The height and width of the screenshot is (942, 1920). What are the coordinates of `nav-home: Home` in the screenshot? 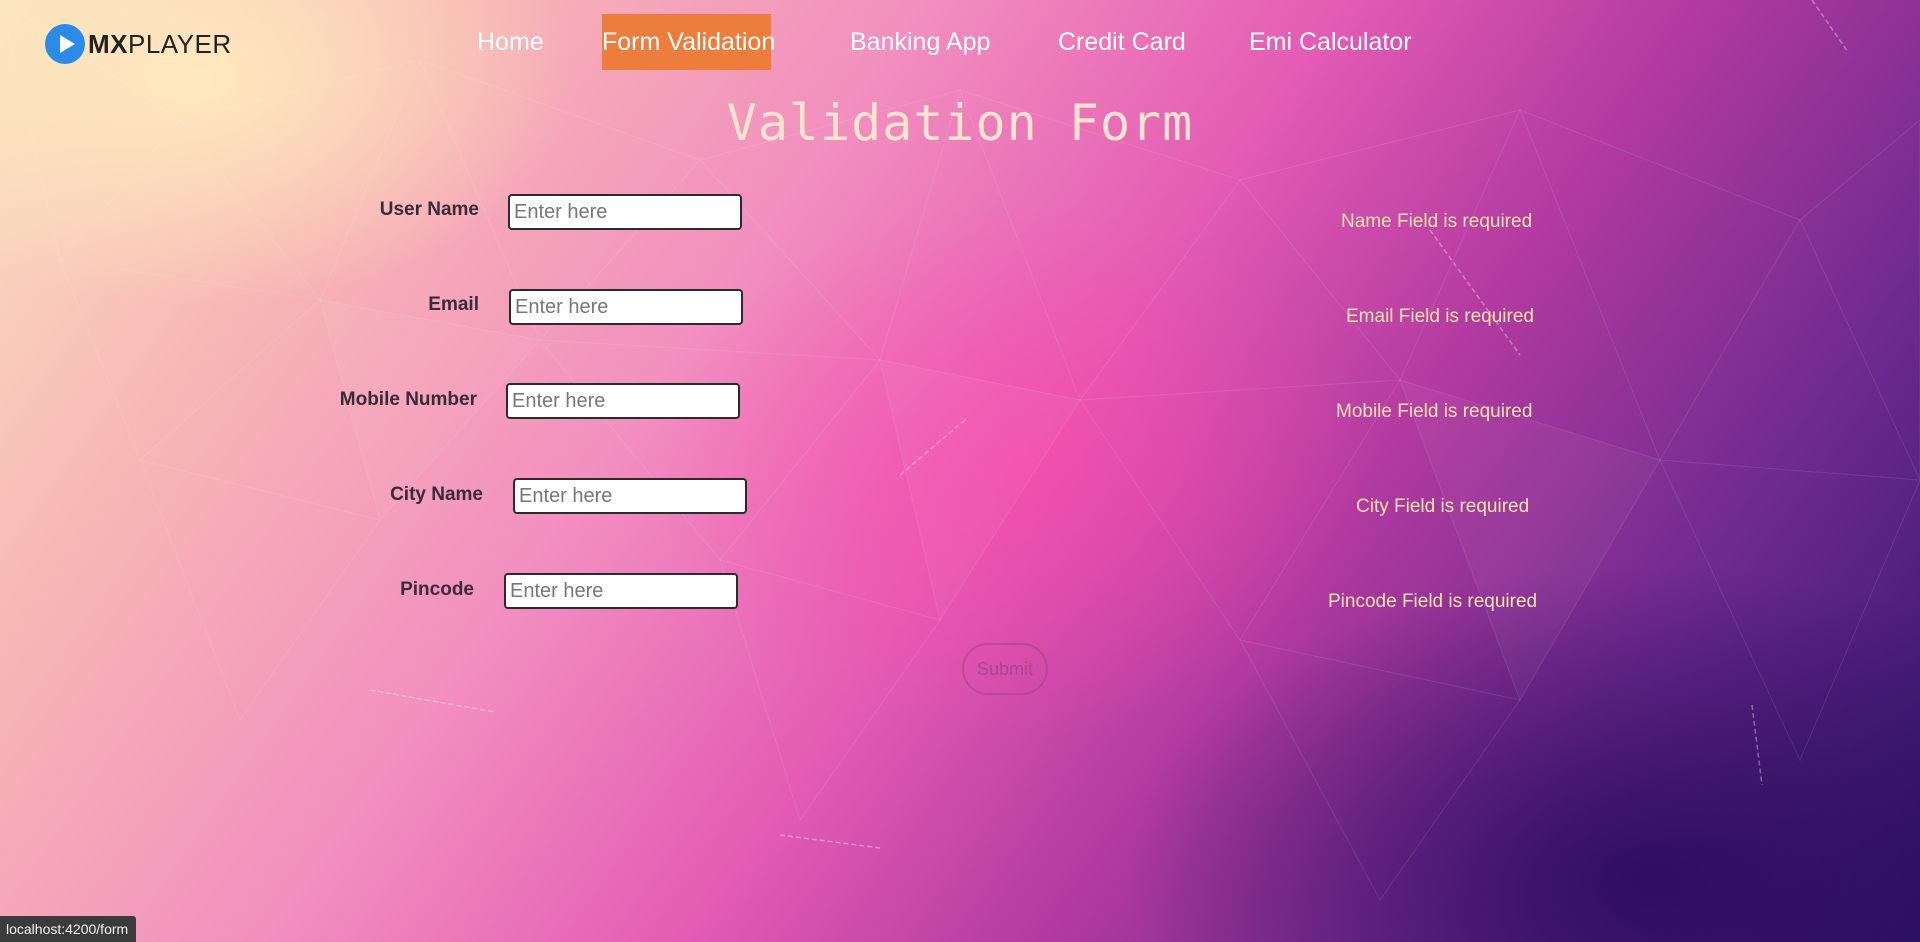 It's located at (510, 42).